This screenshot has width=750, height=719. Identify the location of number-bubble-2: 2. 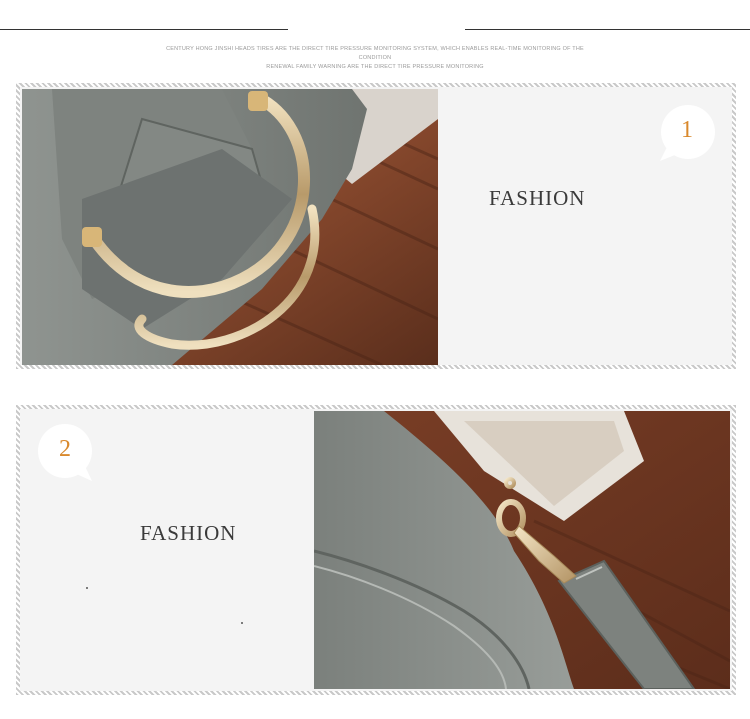
(65, 453).